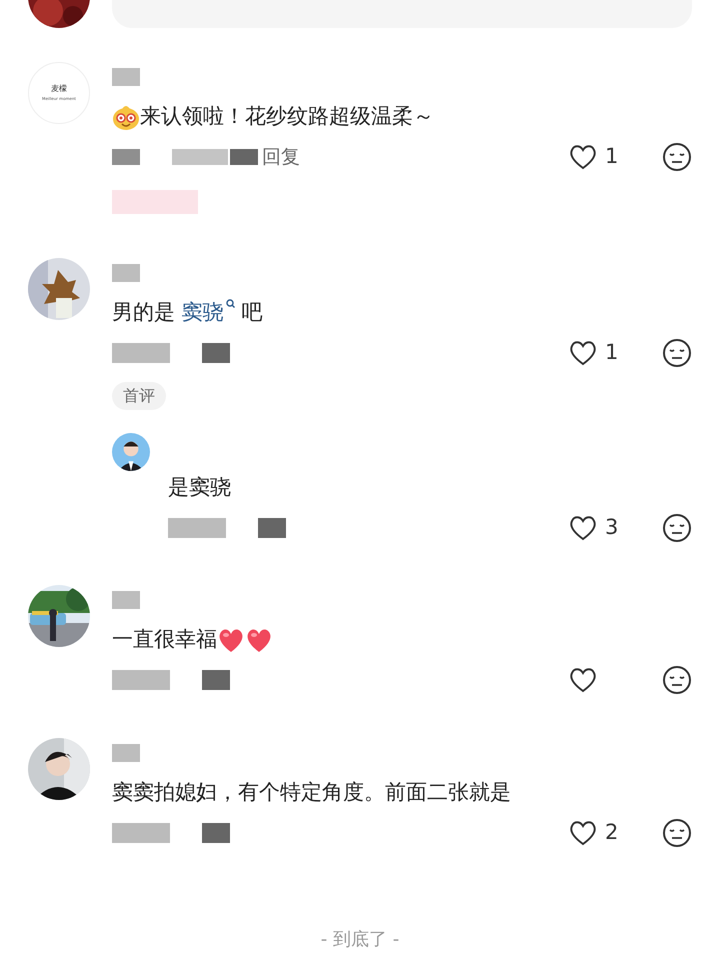 The width and height of the screenshot is (720, 964). What do you see at coordinates (281, 157) in the screenshot?
I see `reply-link: 回复` at bounding box center [281, 157].